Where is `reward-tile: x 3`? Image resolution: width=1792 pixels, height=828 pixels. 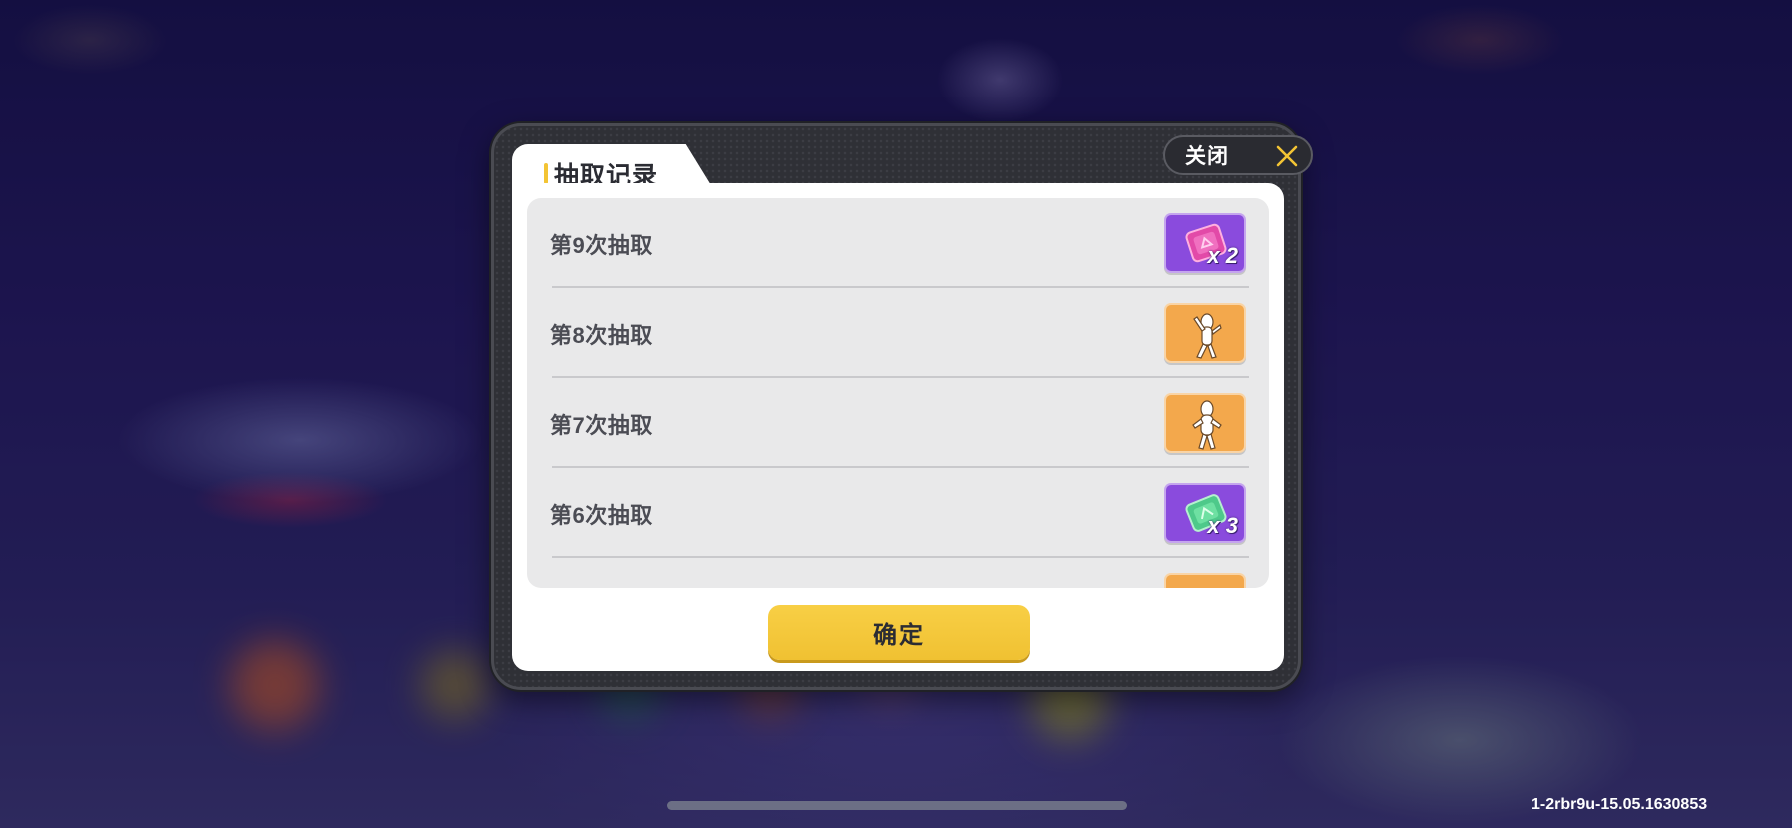 reward-tile: x 3 is located at coordinates (1205, 513).